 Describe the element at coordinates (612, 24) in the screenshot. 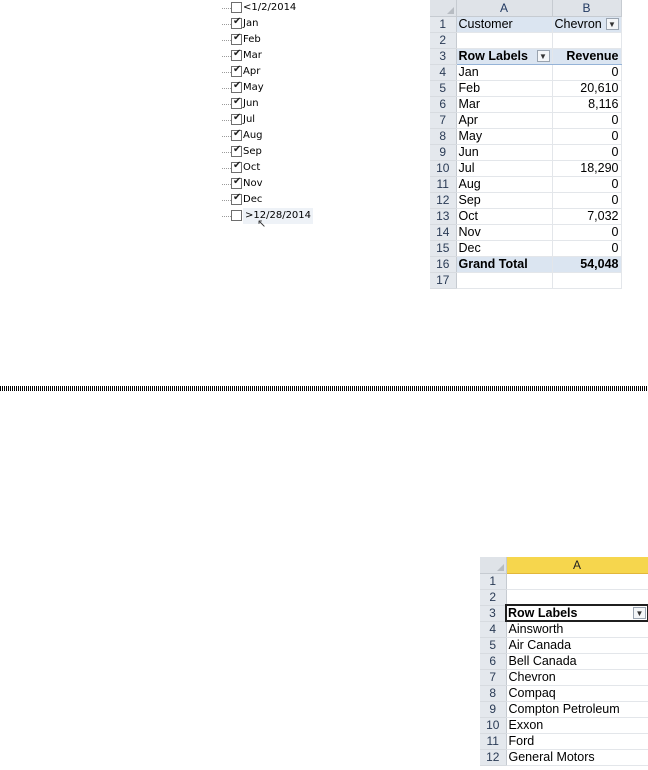

I see `filter-applied-dropdown-icon: ▼` at that location.